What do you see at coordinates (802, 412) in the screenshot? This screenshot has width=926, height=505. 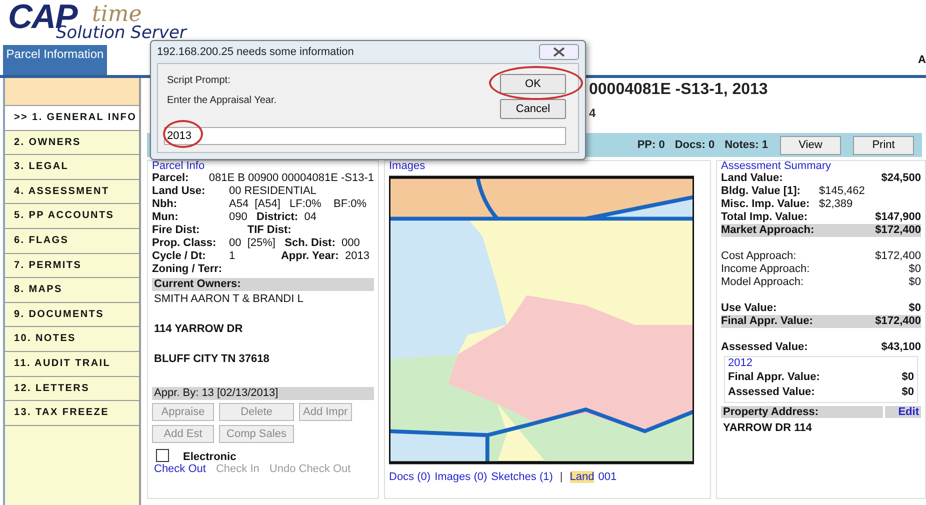 I see `section-header: Property Address:` at bounding box center [802, 412].